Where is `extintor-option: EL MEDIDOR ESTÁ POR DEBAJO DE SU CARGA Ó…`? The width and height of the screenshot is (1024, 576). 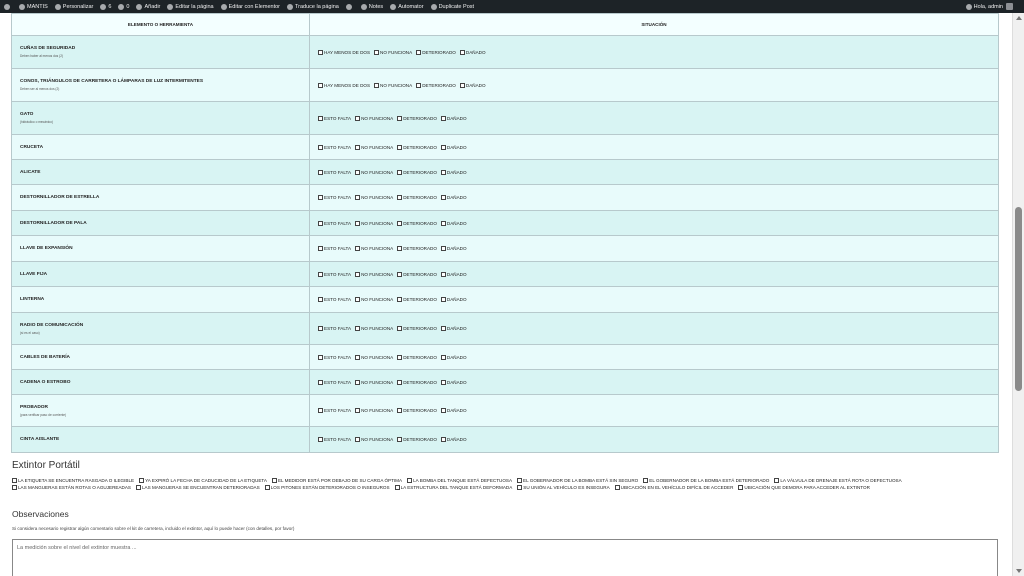 extintor-option: EL MEDIDOR ESTÁ POR DEBAJO DE SU CARGA Ó… is located at coordinates (336, 480).